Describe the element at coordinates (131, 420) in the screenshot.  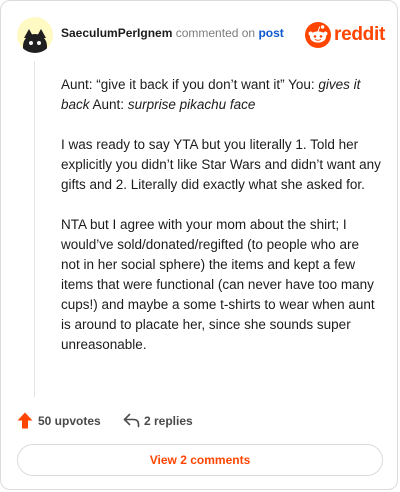
I see `reply-arrow-icon` at that location.